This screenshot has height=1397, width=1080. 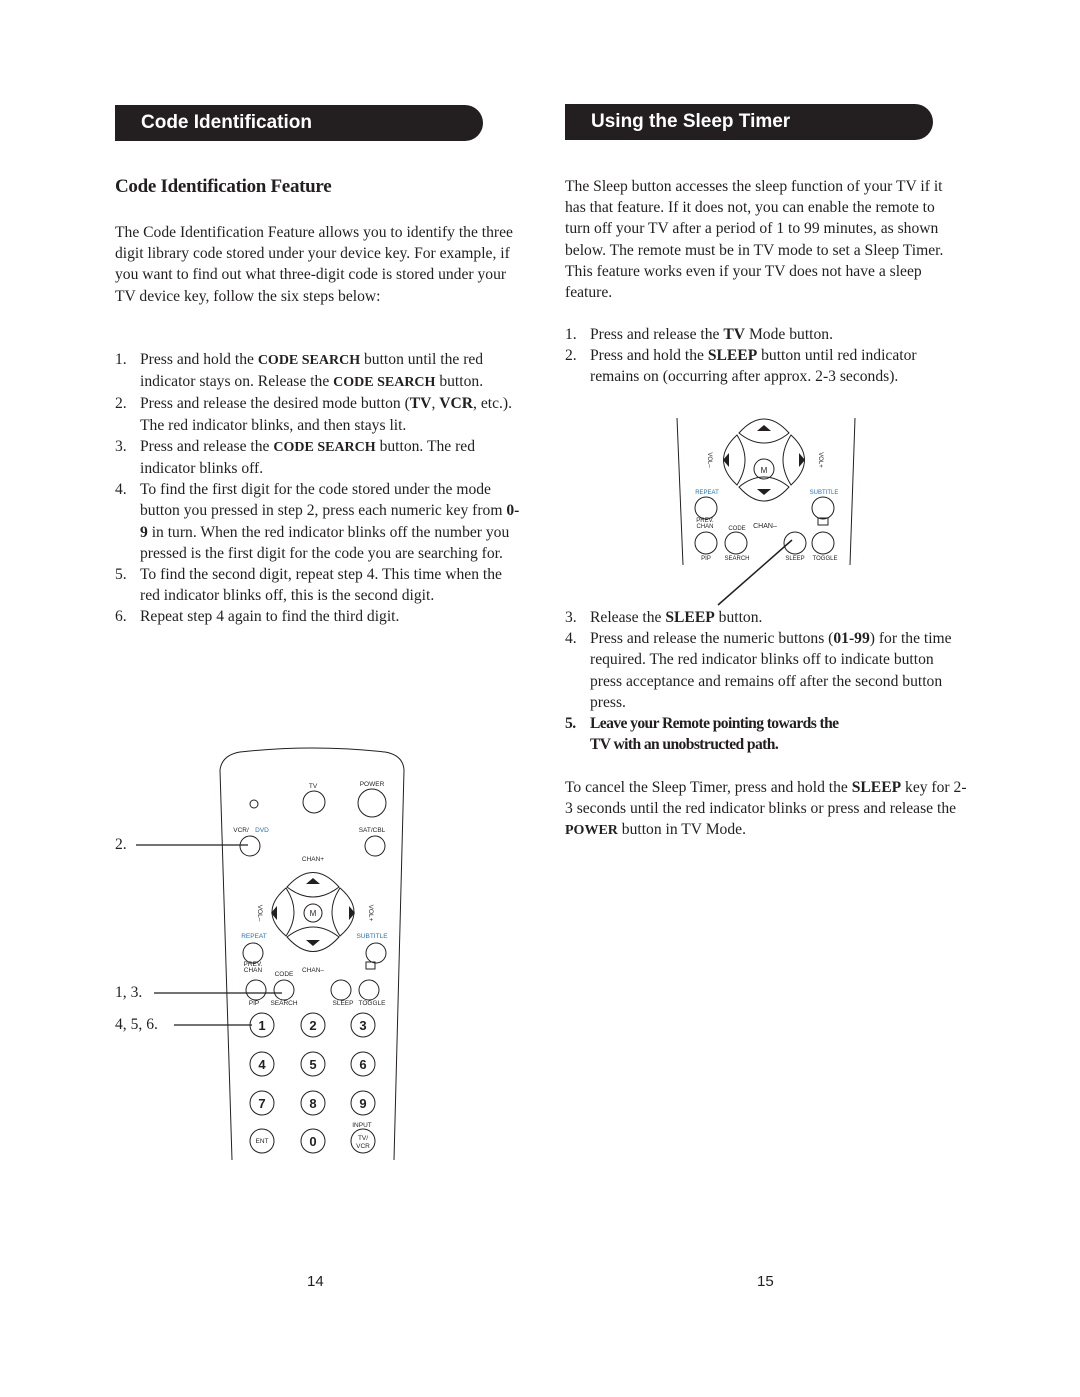 I want to click on input-label: INPUT, so click(x=362, y=1125).